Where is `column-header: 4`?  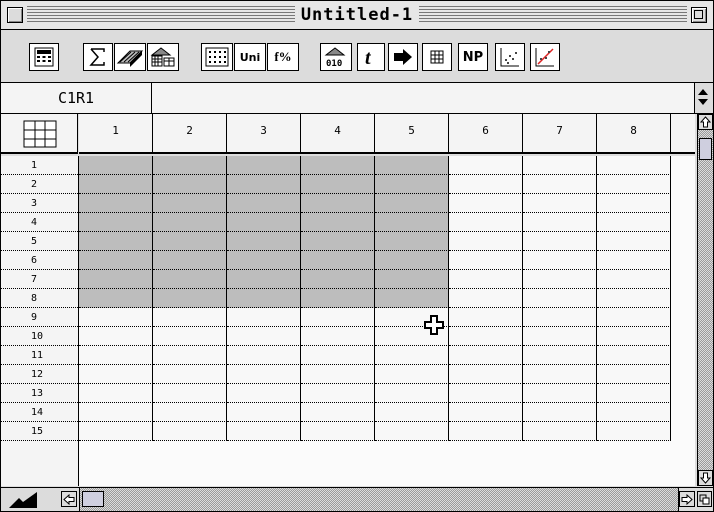
column-header: 4 is located at coordinates (338, 133).